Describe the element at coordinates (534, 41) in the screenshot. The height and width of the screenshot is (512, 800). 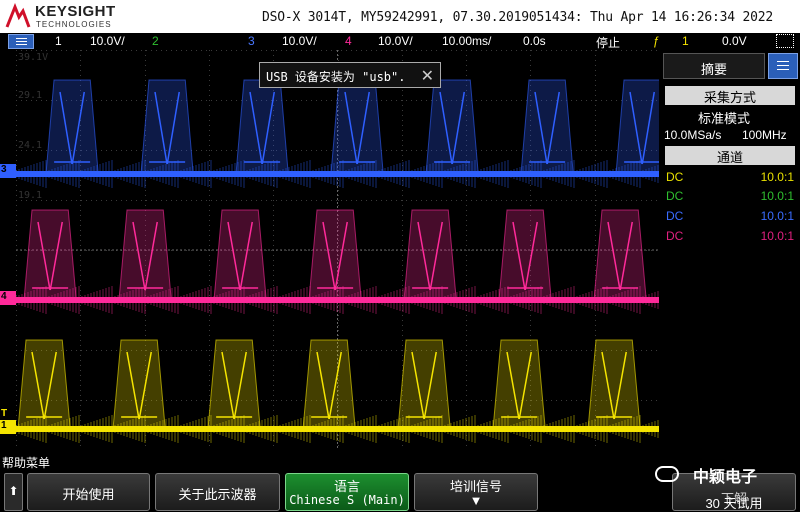
I see `horizontal-delay: 0.0s` at that location.